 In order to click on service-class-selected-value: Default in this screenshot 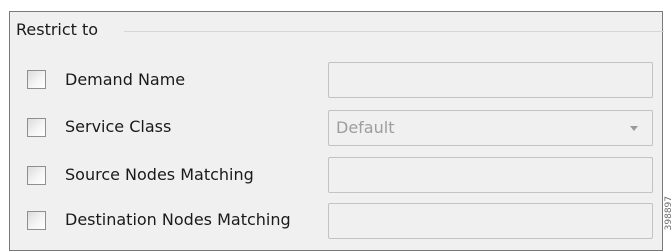, I will do `click(365, 127)`.